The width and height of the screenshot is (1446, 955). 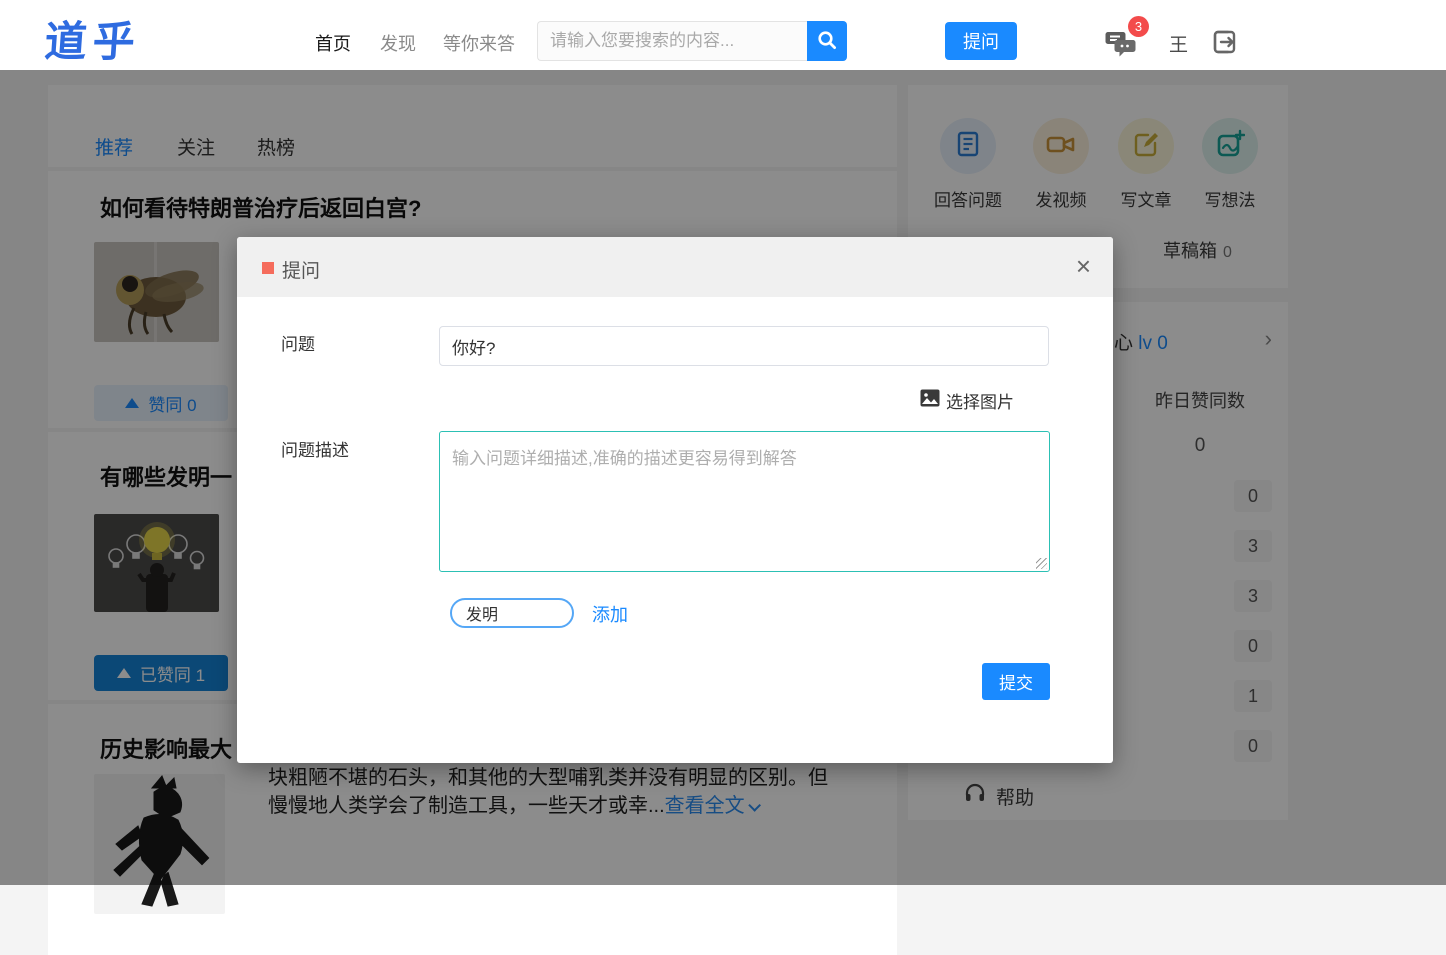 What do you see at coordinates (1122, 47) in the screenshot?
I see `message-icon` at bounding box center [1122, 47].